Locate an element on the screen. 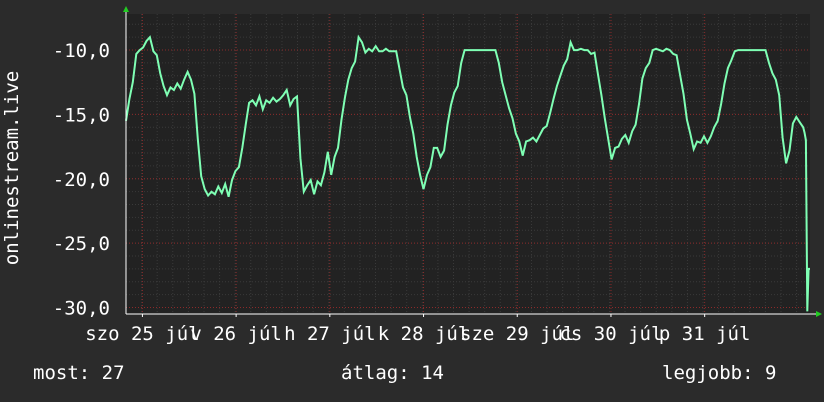  y-tick-label: -20,0 is located at coordinates (81, 180).